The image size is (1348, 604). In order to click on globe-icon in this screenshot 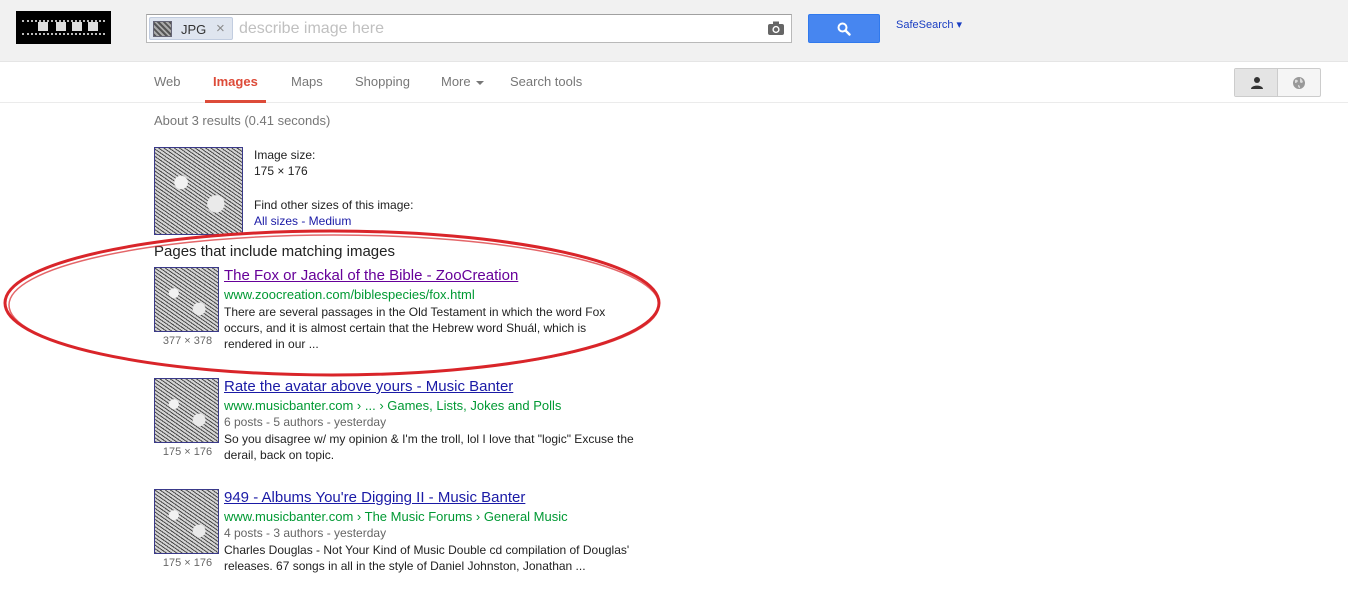, I will do `click(1299, 83)`.